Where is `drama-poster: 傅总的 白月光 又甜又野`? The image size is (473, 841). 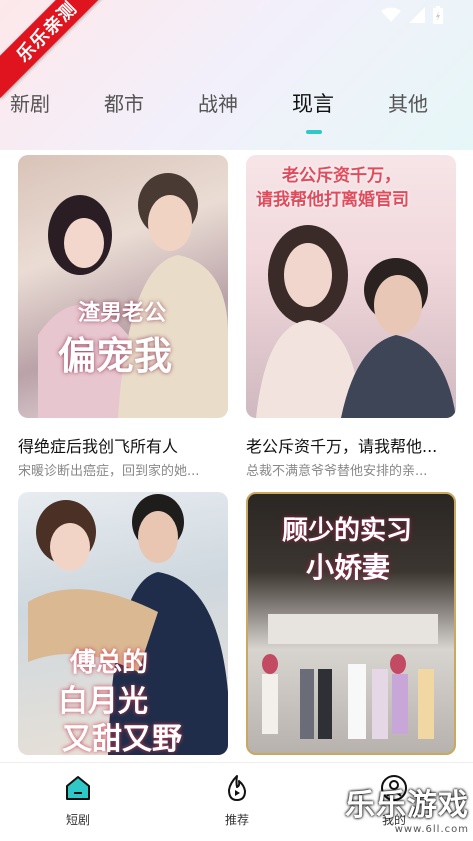 drama-poster: 傅总的 白月光 又甜又野 is located at coordinates (123, 623).